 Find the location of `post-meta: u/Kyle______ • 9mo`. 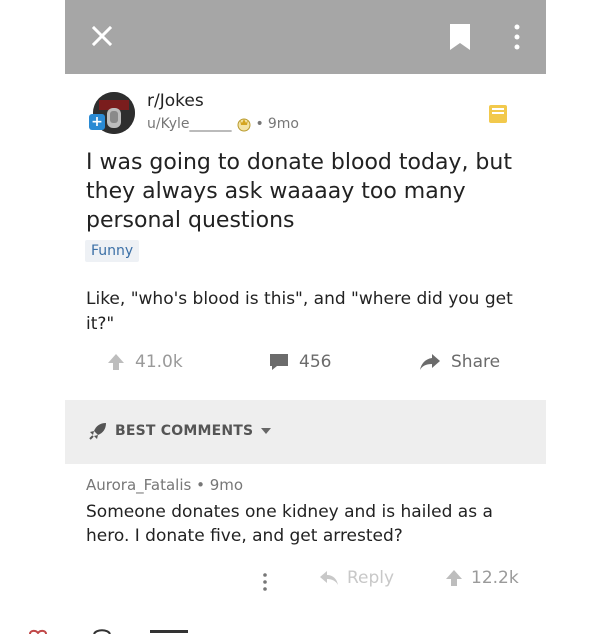

post-meta: u/Kyle______ • 9mo is located at coordinates (223, 124).